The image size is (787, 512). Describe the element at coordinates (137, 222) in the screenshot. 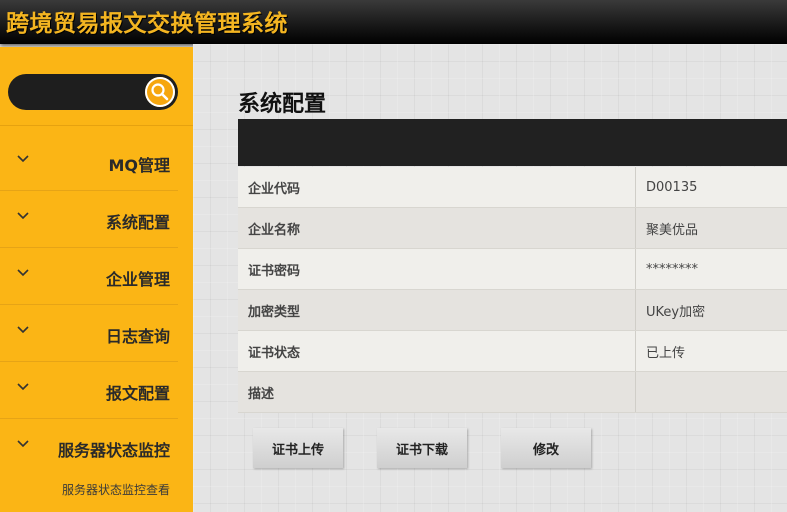

I see `sidebar-item-label: 系统配置` at that location.